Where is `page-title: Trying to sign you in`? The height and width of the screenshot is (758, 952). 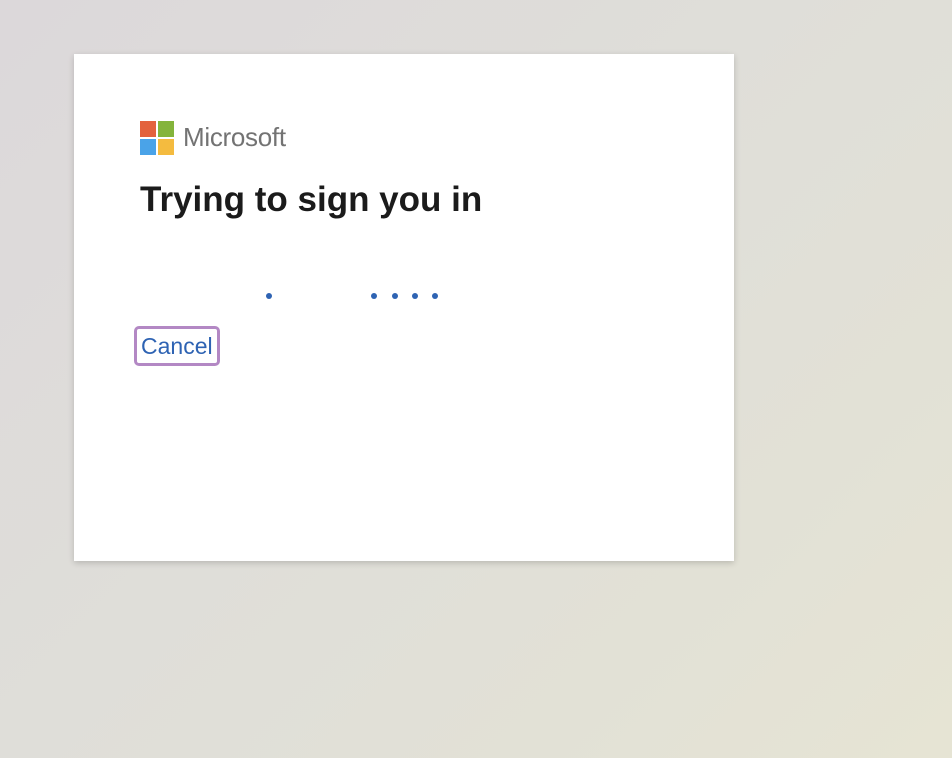
page-title: Trying to sign you in is located at coordinates (311, 199).